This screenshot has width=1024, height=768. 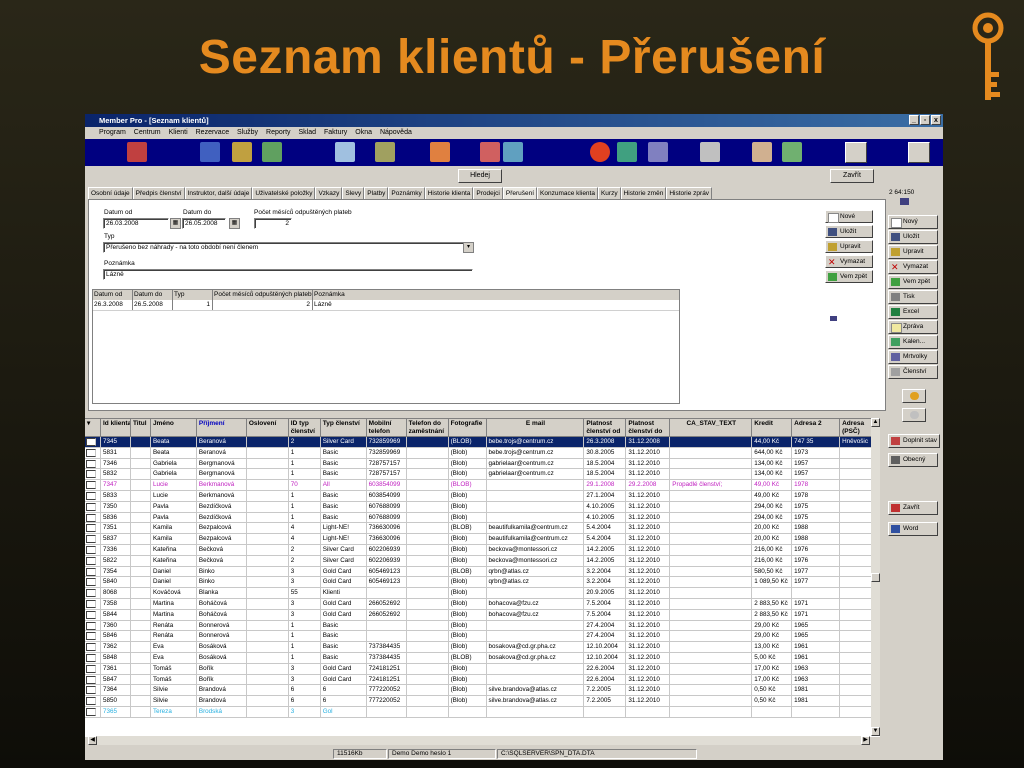 What do you see at coordinates (904, 201) in the screenshot?
I see `grid-small-icon` at bounding box center [904, 201].